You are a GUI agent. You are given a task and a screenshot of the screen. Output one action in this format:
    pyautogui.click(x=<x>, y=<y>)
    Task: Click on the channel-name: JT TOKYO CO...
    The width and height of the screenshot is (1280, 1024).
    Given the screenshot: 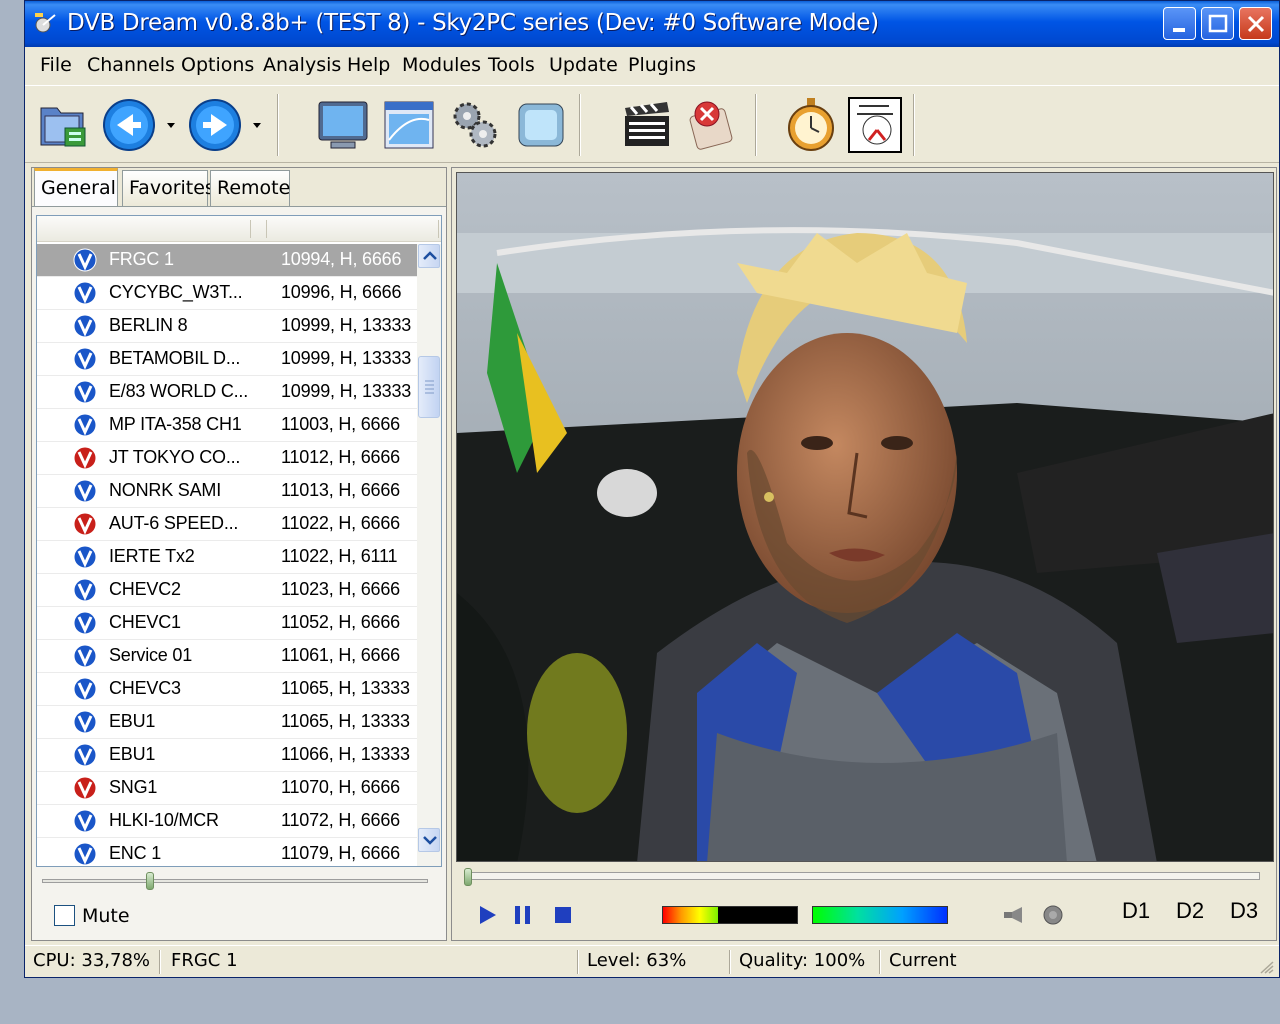 What is the action you would take?
    pyautogui.click(x=175, y=457)
    